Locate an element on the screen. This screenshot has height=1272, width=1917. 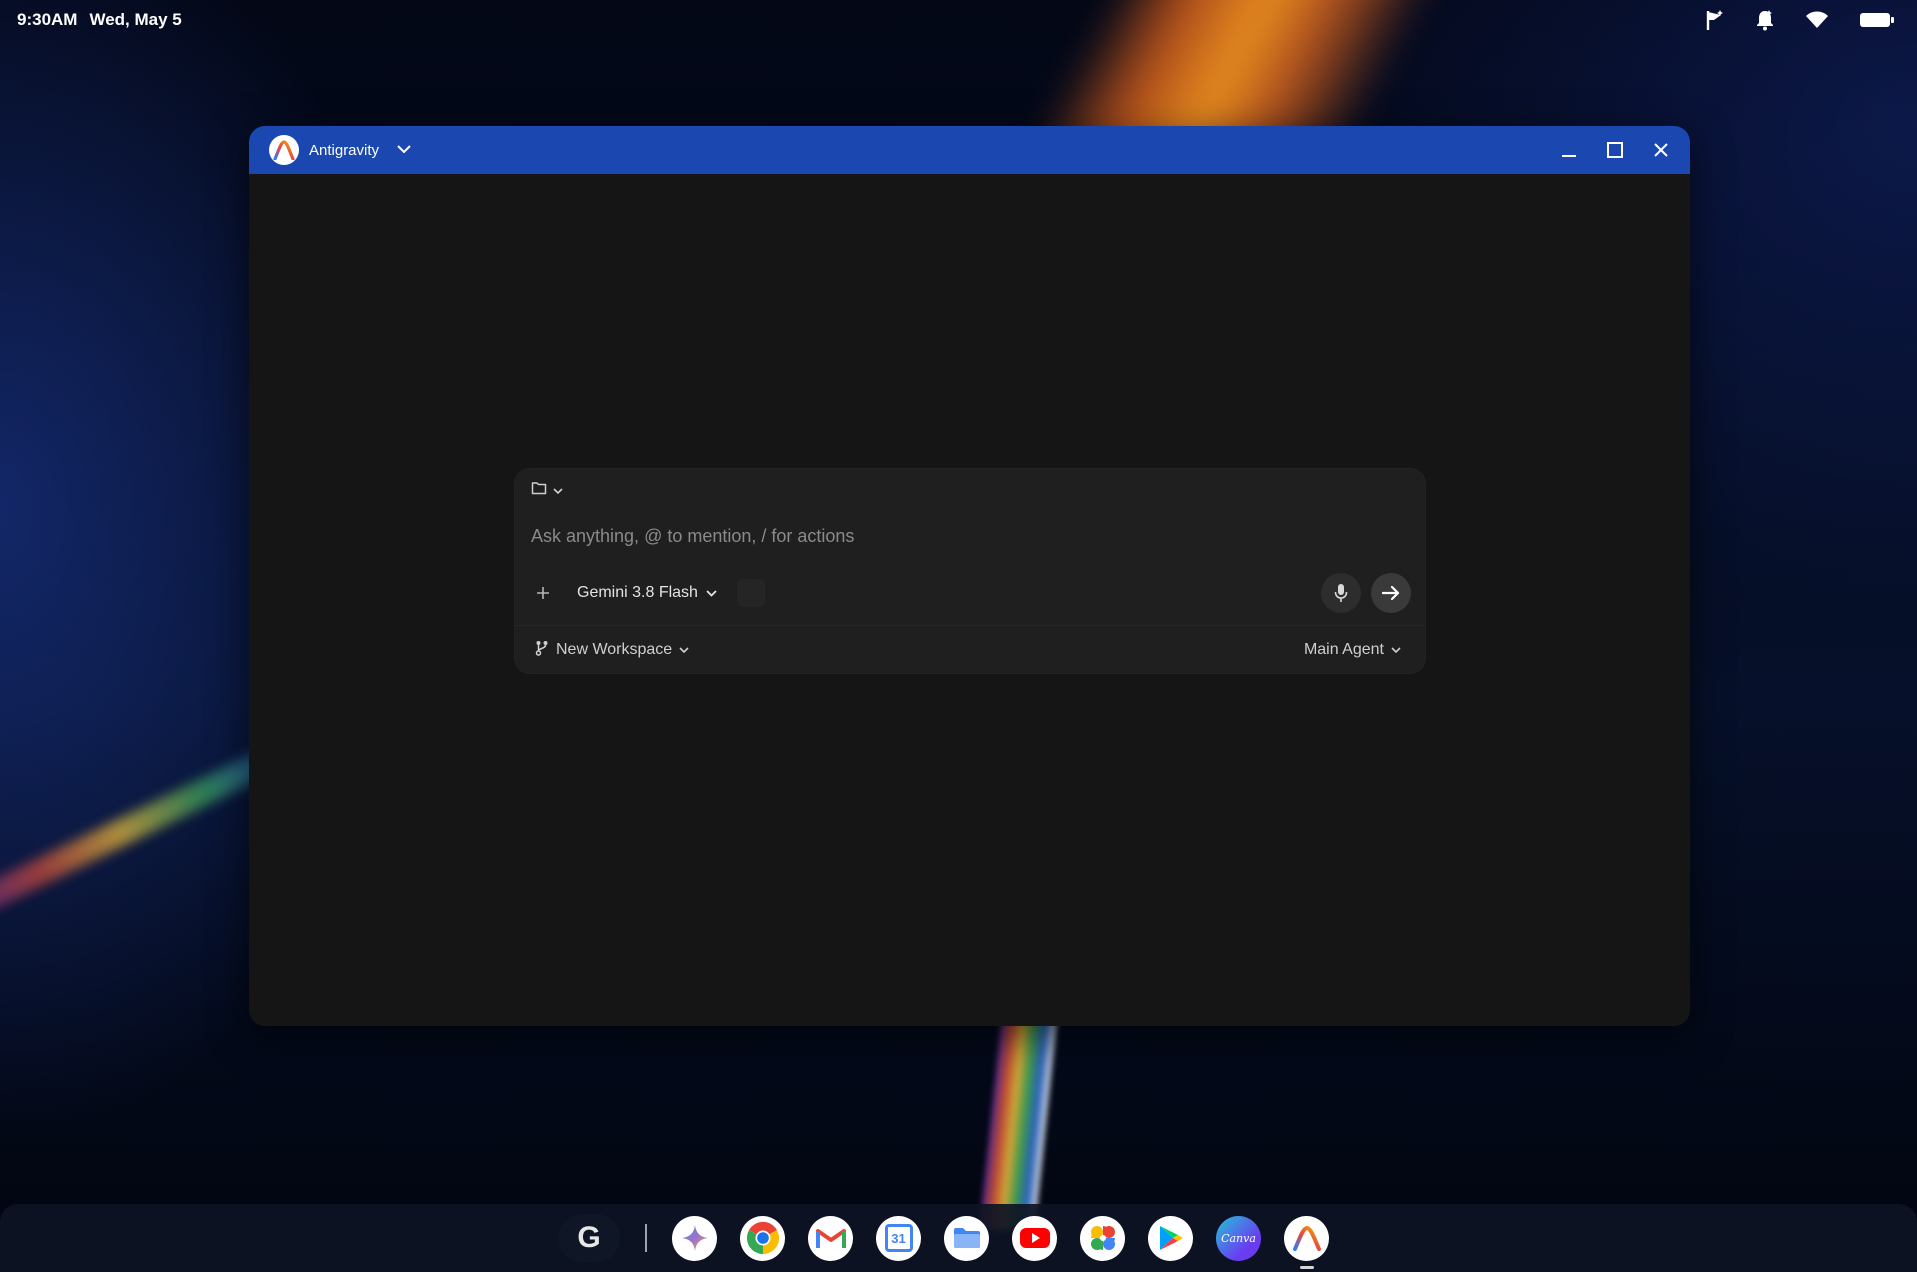
shelf-divider is located at coordinates (646, 1238).